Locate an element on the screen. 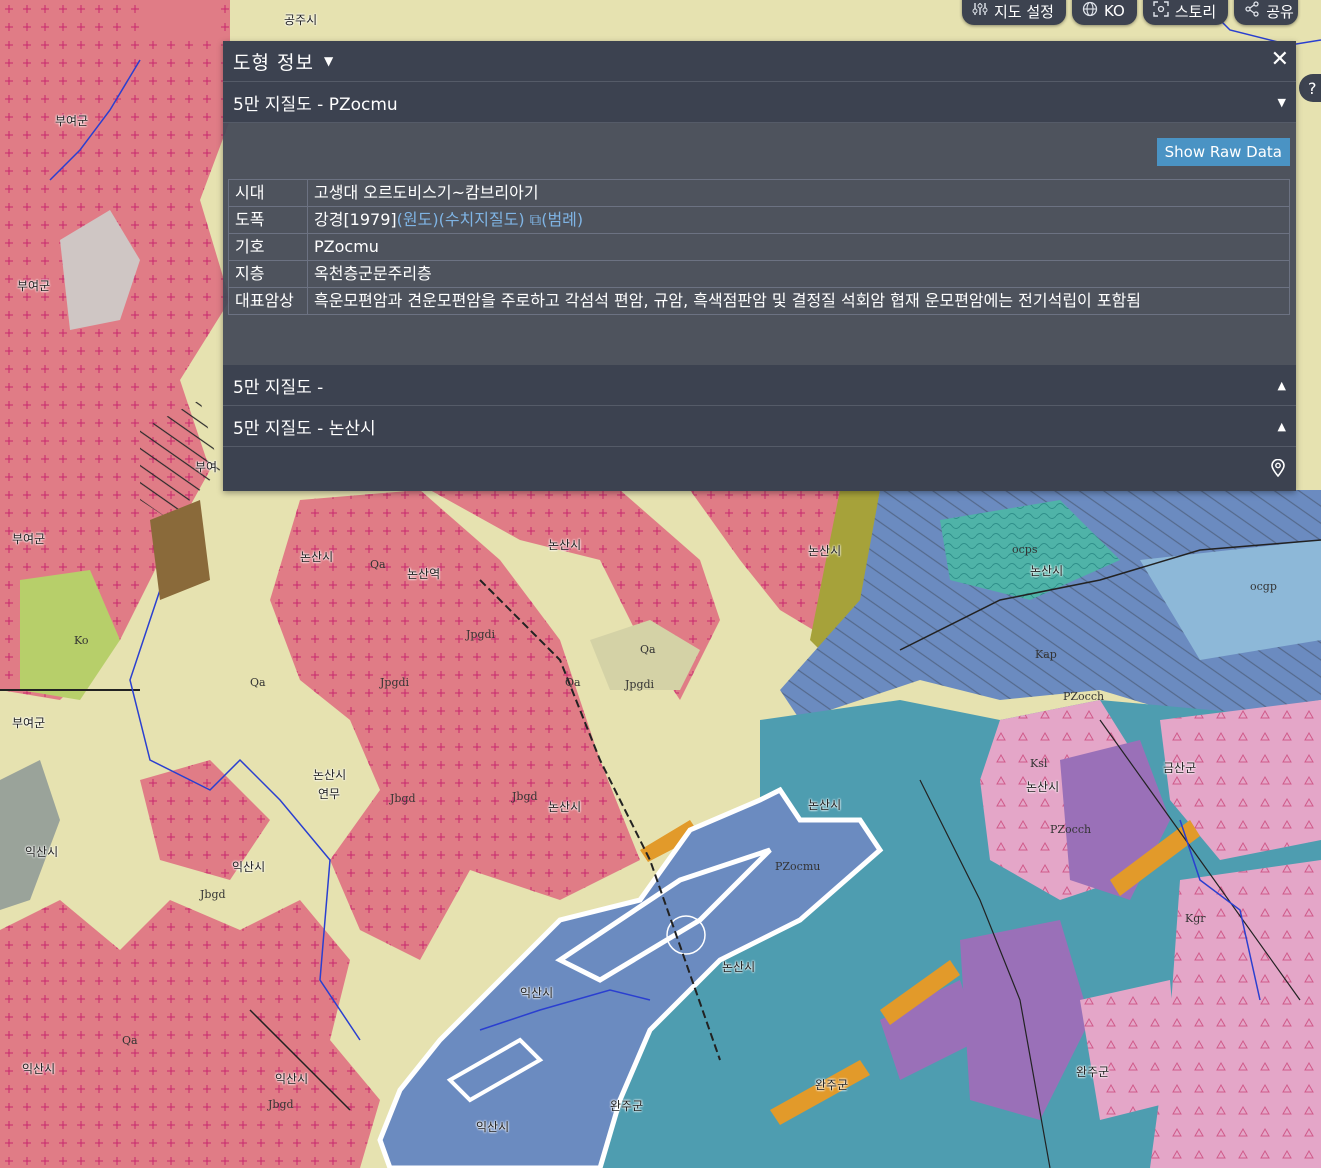 This screenshot has height=1168, width=1321. sliders-icon is located at coordinates (980, 11).